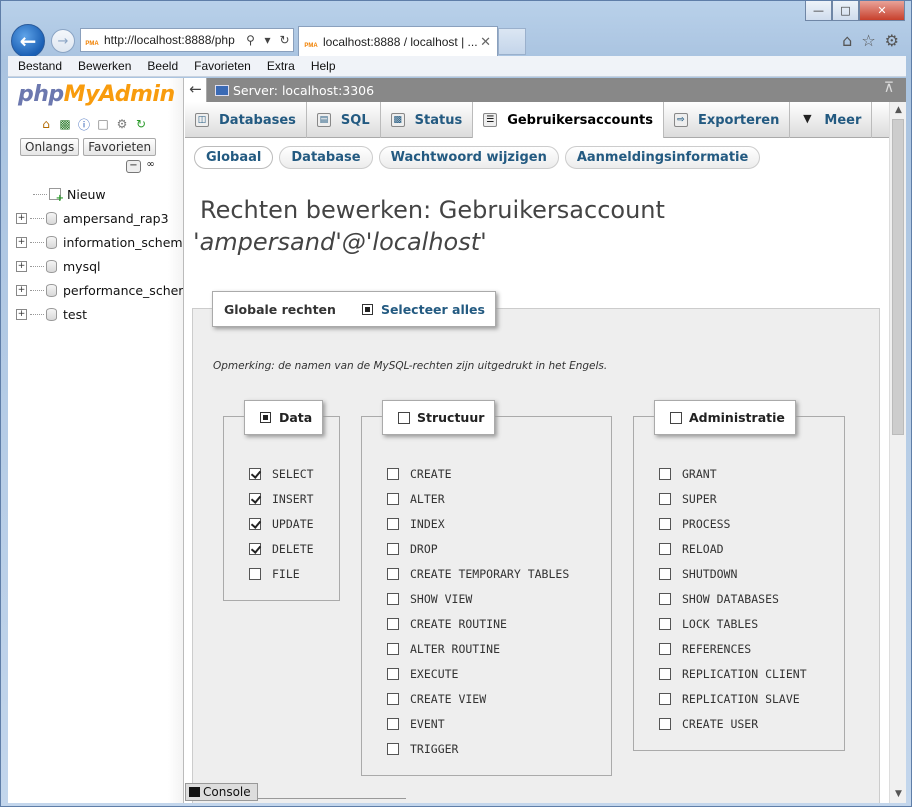 The image size is (912, 807). I want to click on tree-item-label: ampersand_rap3, so click(116, 218).